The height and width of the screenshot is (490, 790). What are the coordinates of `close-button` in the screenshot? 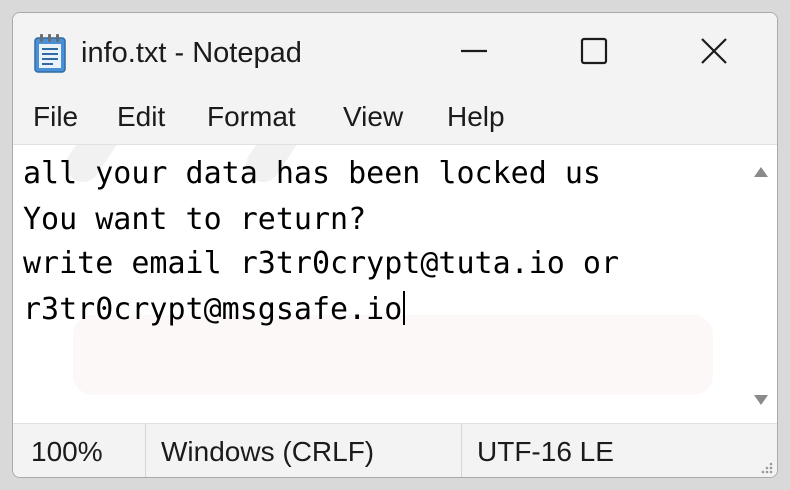 It's located at (714, 51).